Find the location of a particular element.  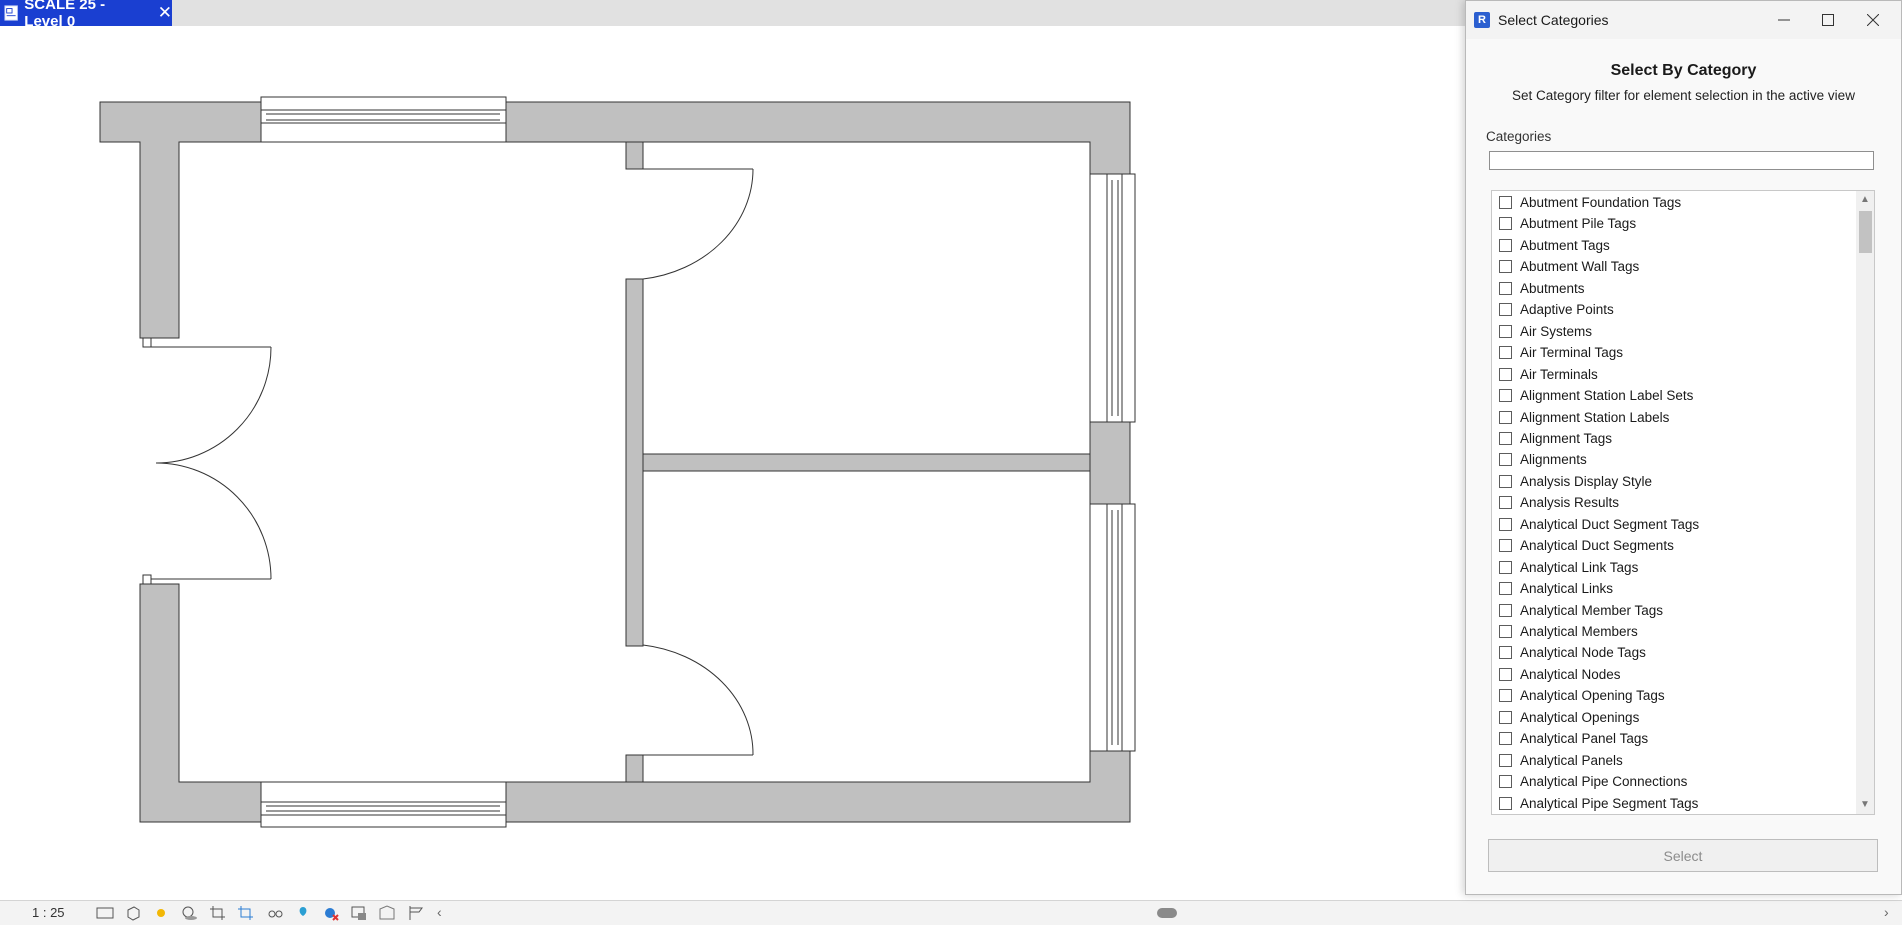

category-list-item: Analytical Member Tags is located at coordinates (1581, 610).